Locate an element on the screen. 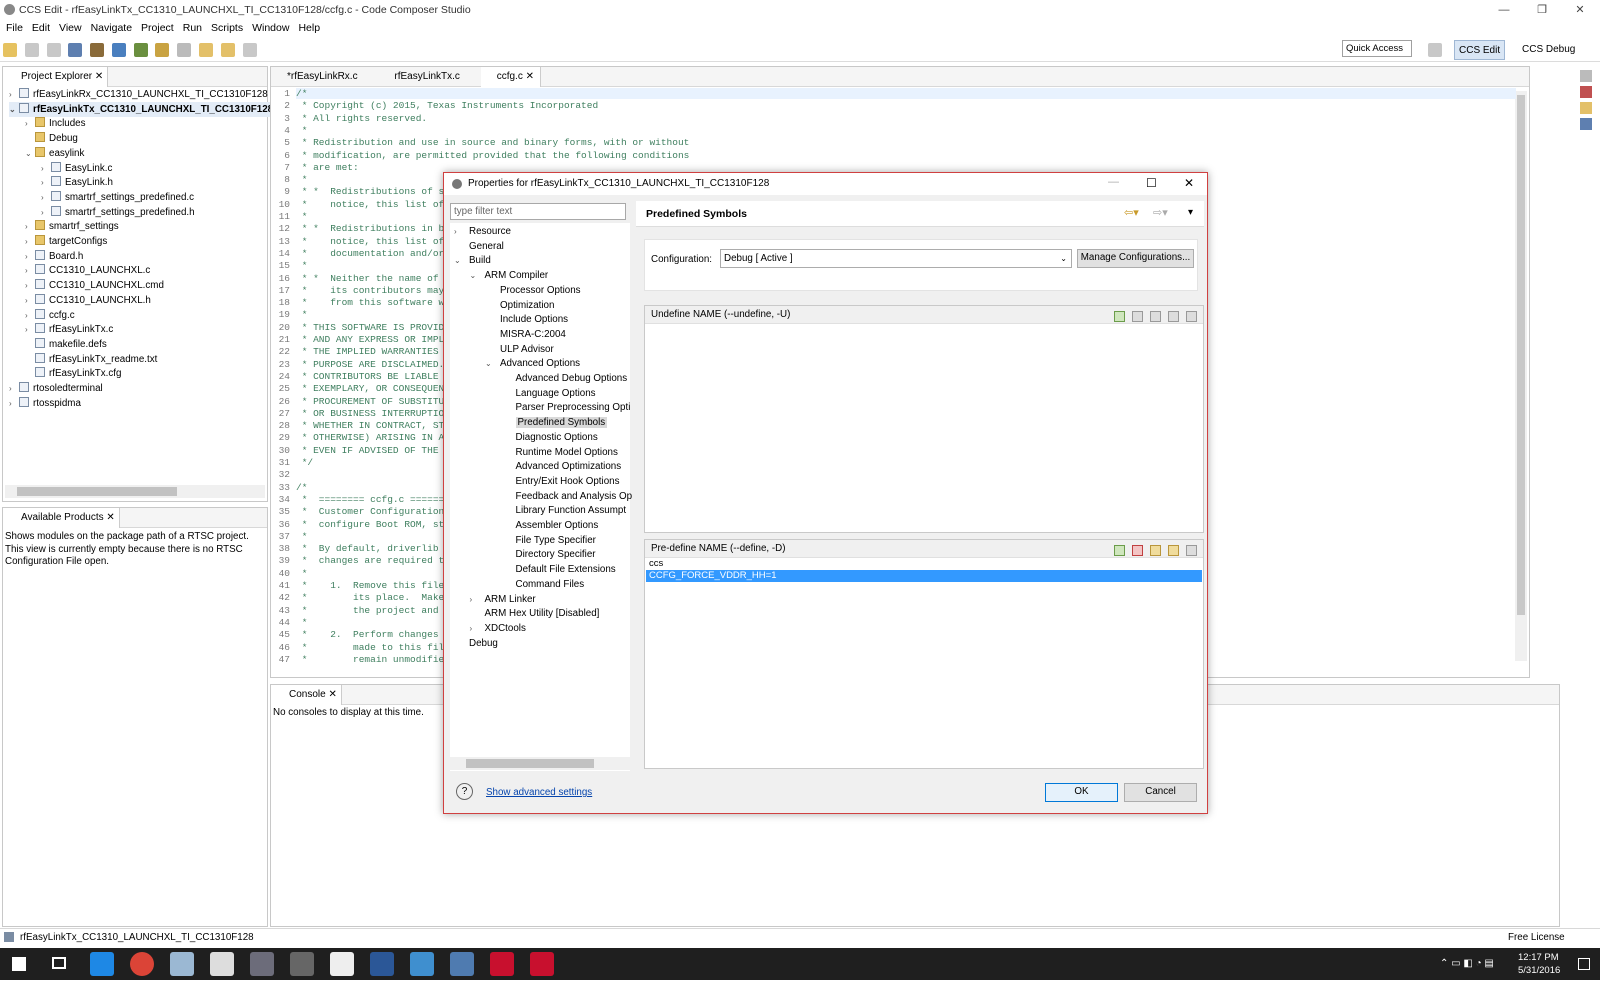 This screenshot has width=1600, height=1000. settings-tree-item: File Type Specifier is located at coordinates (548, 541).